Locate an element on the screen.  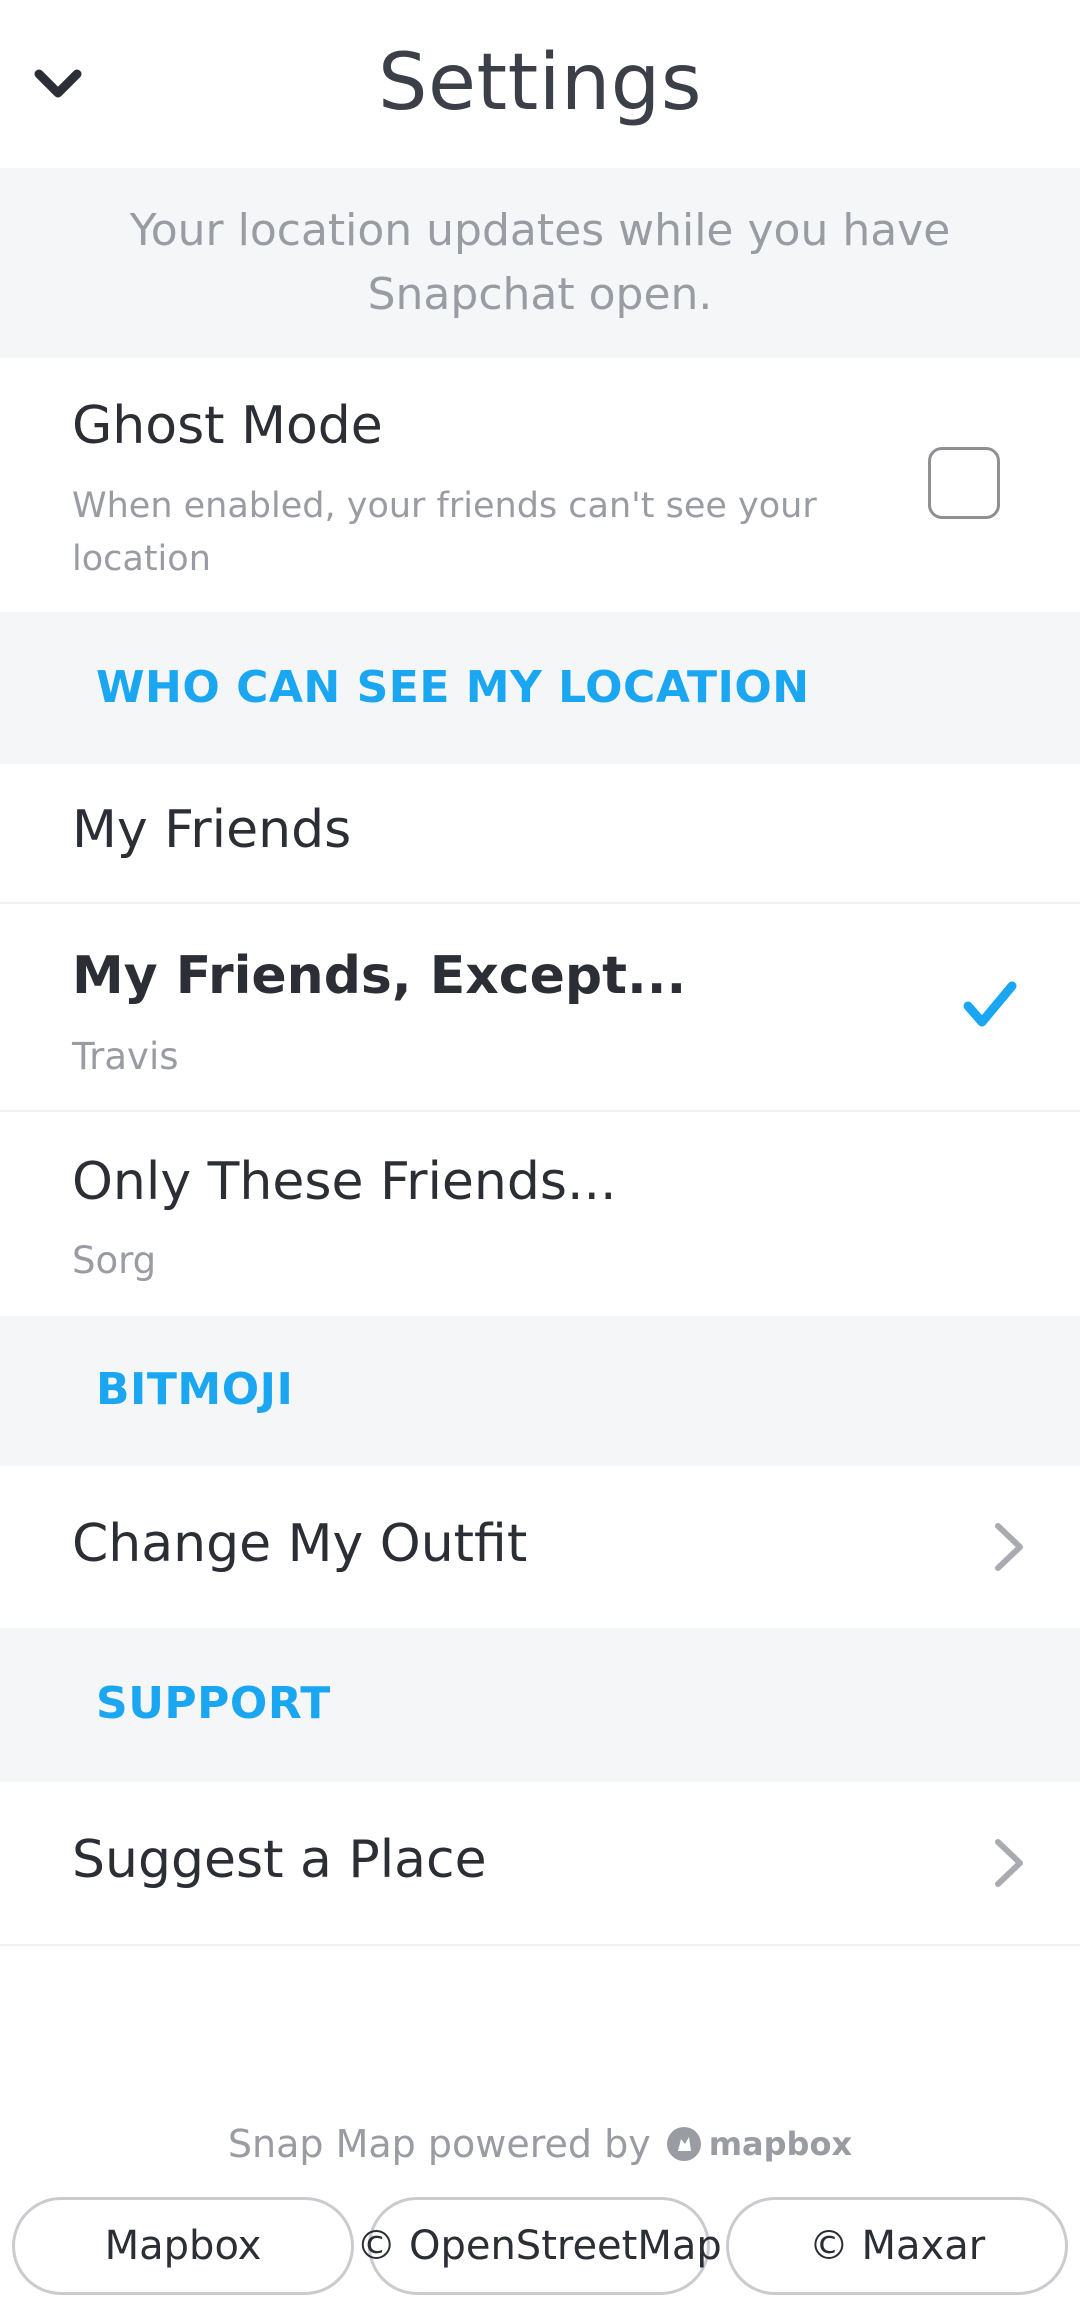
powered-by-text: Snap Map powered by is located at coordinates (439, 2144).